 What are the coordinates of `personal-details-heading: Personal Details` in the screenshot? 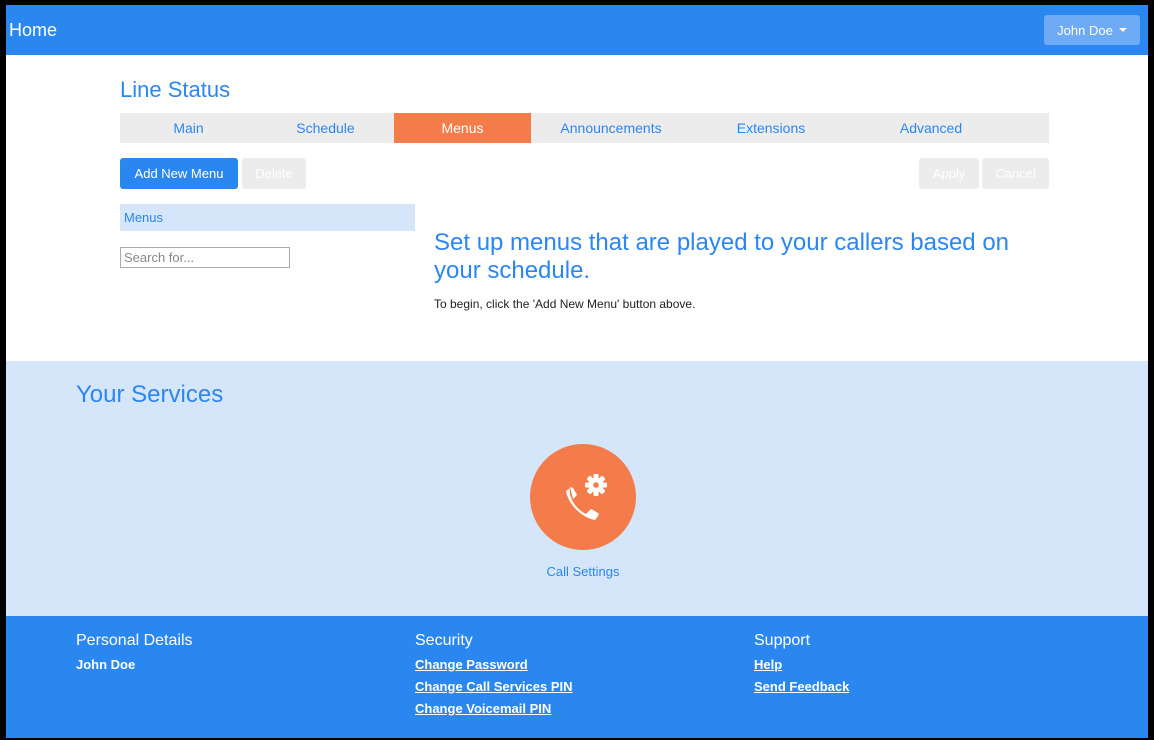 It's located at (134, 640).